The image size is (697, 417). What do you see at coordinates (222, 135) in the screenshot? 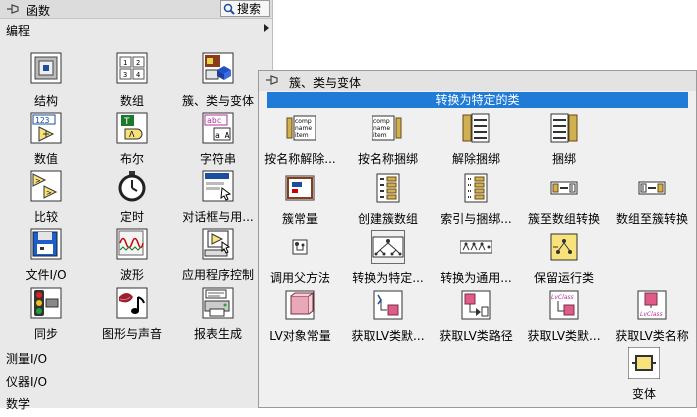
I see `svg-text: a A` at bounding box center [222, 135].